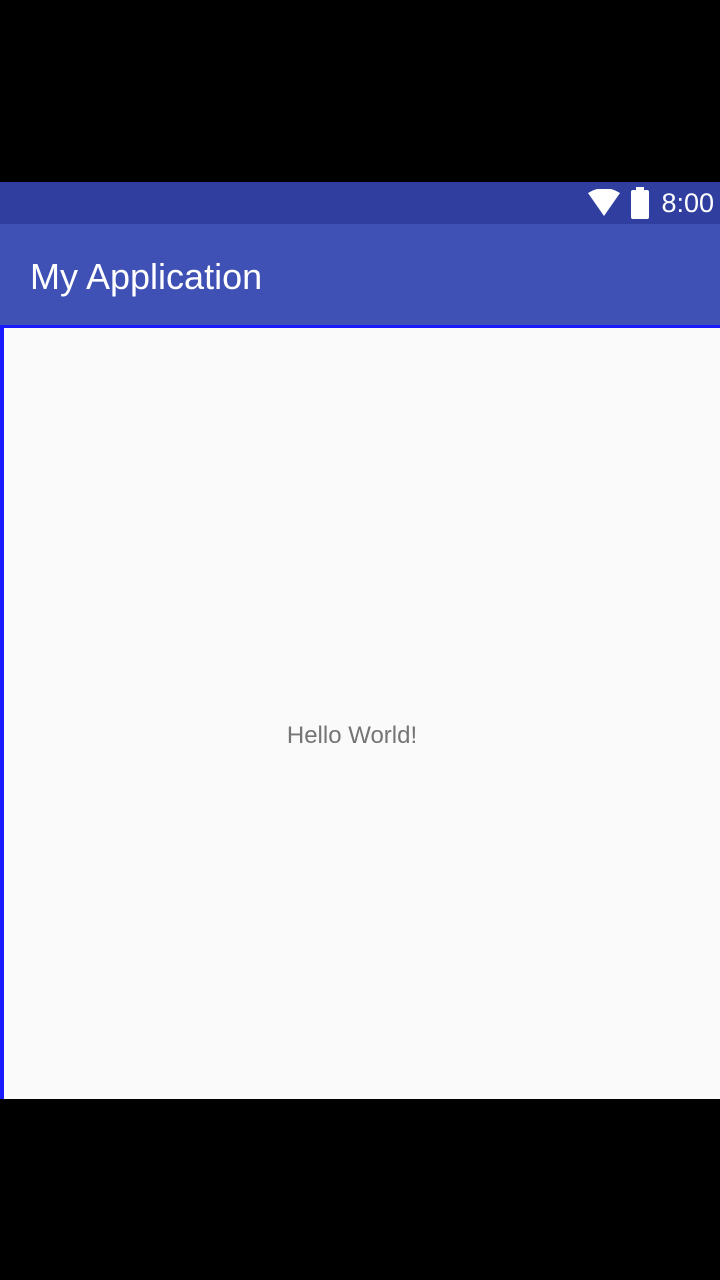  What do you see at coordinates (360, 276) in the screenshot?
I see `app-bar: My Application` at bounding box center [360, 276].